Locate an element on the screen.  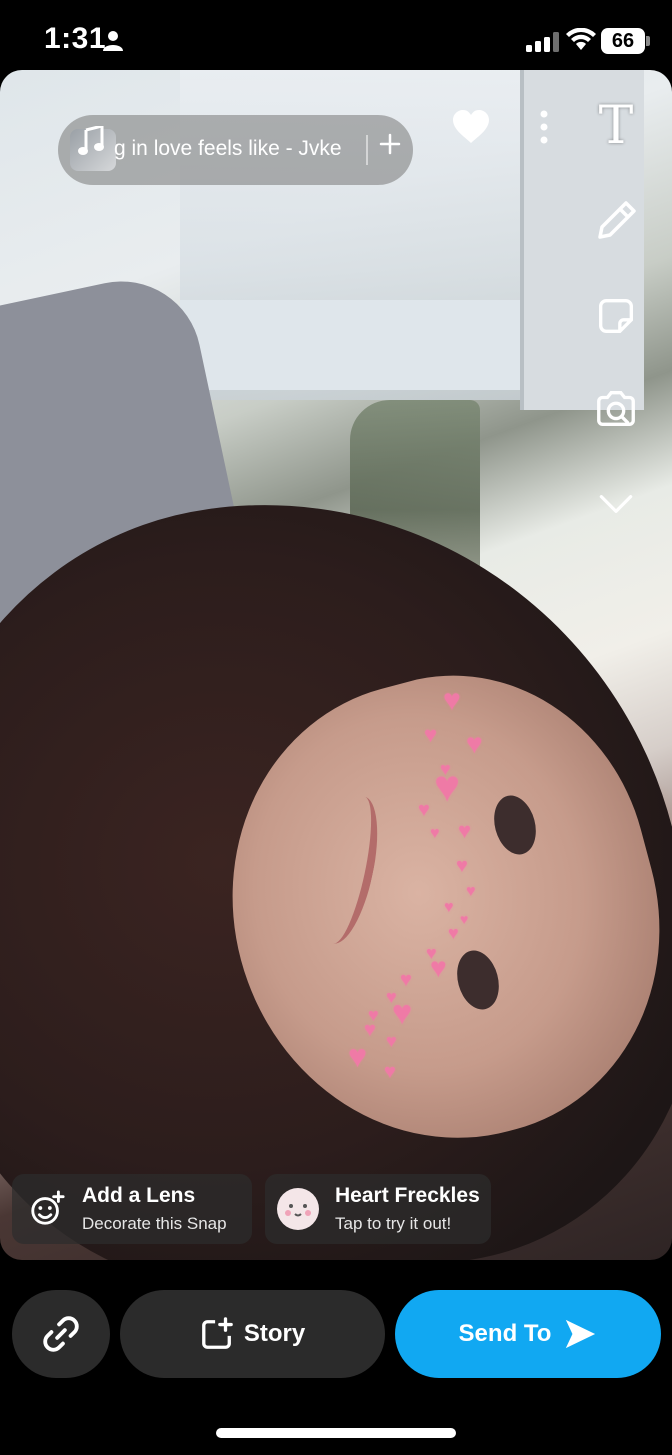
heart-freckles-chip: Heart Freckles Tap to try it out! is located at coordinates (378, 1209).